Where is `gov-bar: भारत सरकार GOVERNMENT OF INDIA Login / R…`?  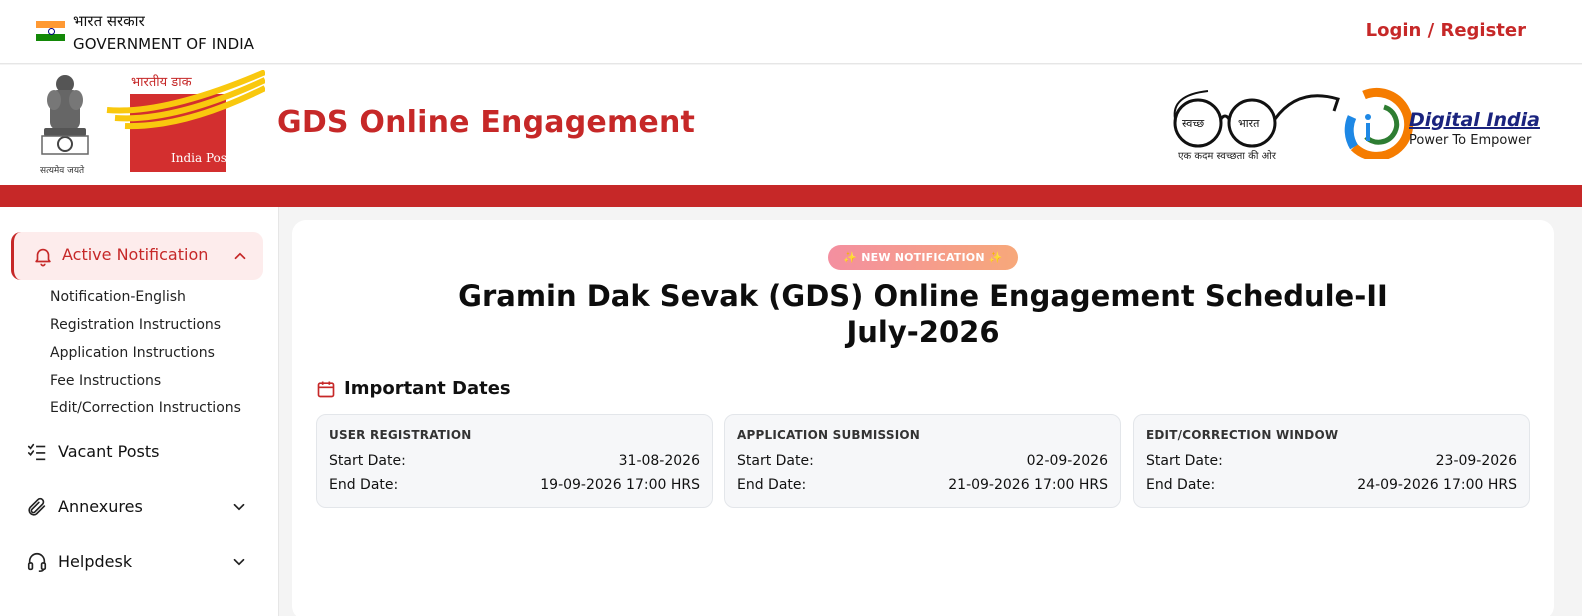
gov-bar: भारत सरकार GOVERNMENT OF INDIA Login / R… is located at coordinates (791, 32).